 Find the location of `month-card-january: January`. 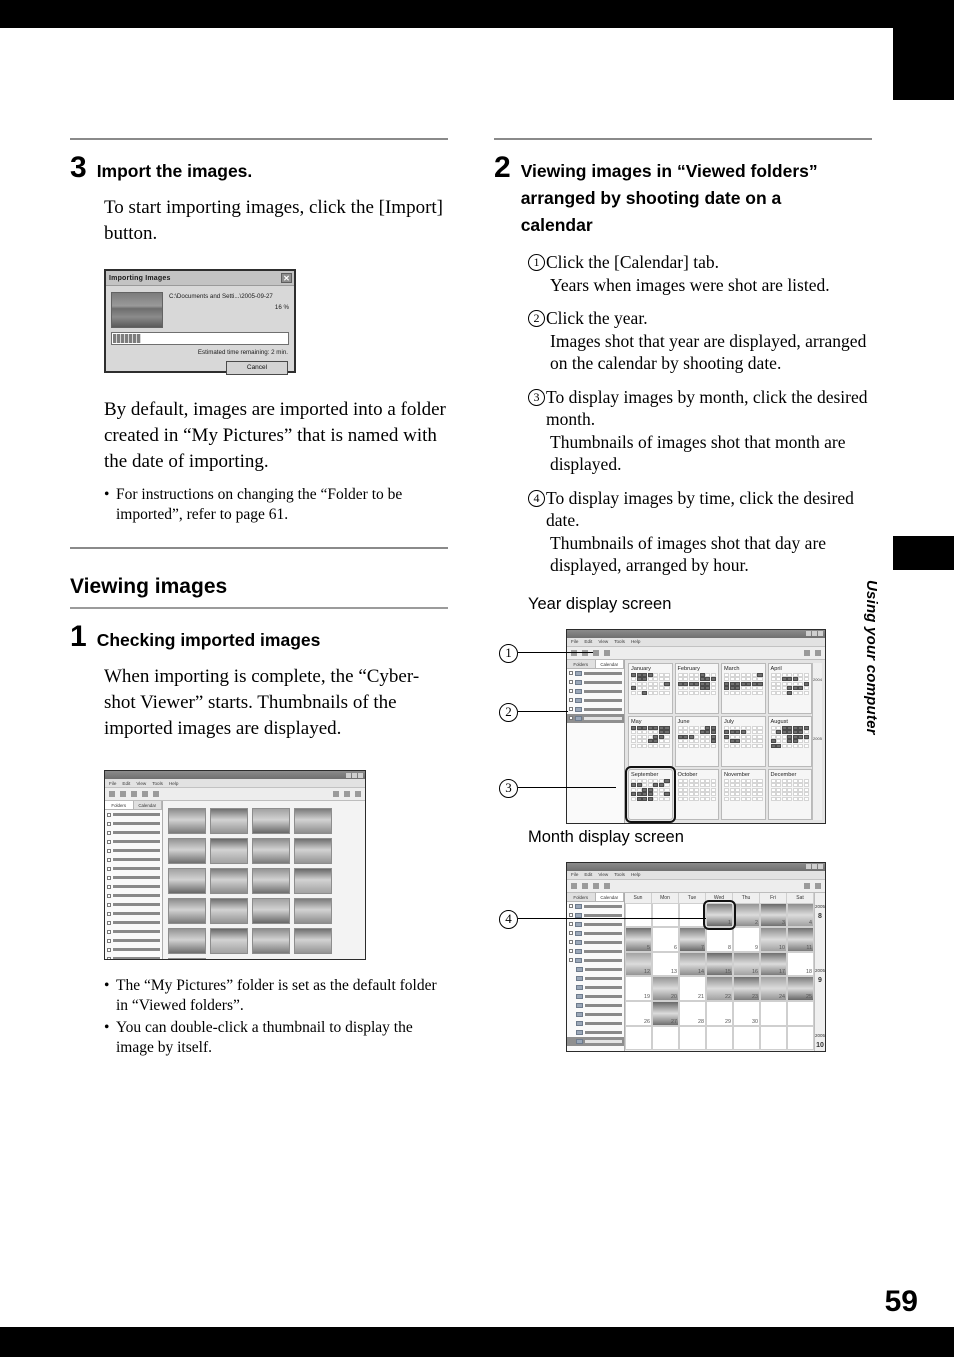

month-card-january: January is located at coordinates (650, 688).